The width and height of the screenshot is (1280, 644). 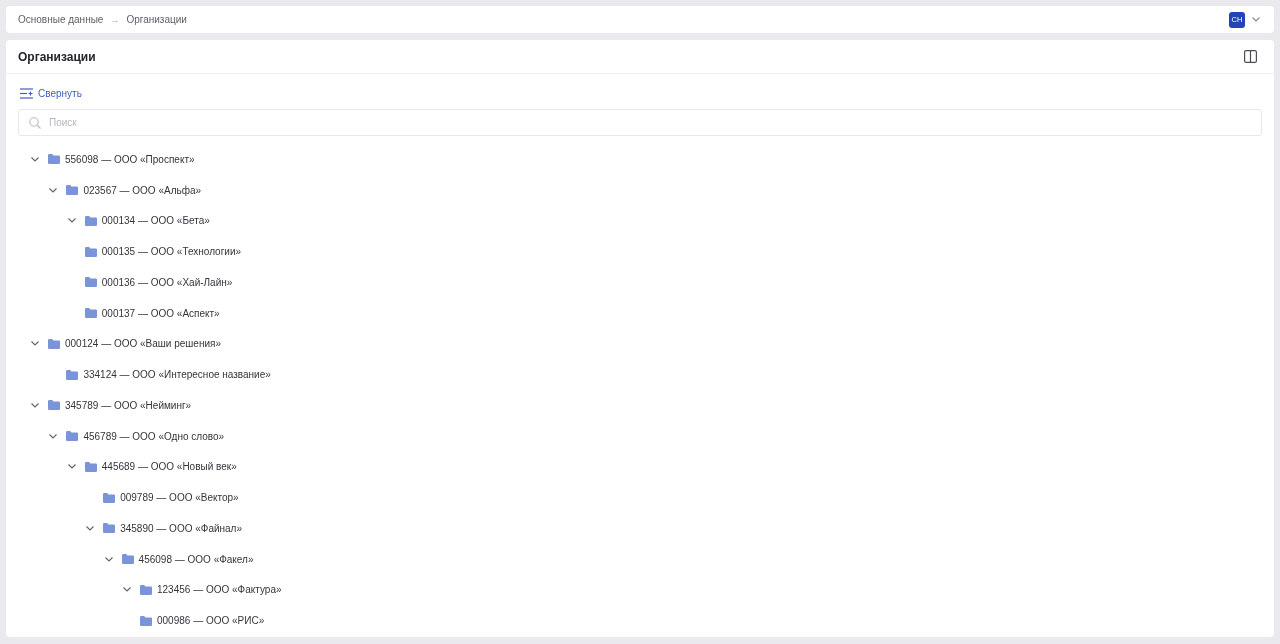 What do you see at coordinates (128, 405) in the screenshot?
I see `tree-node-label: 345789 — ООО «Нейминг»` at bounding box center [128, 405].